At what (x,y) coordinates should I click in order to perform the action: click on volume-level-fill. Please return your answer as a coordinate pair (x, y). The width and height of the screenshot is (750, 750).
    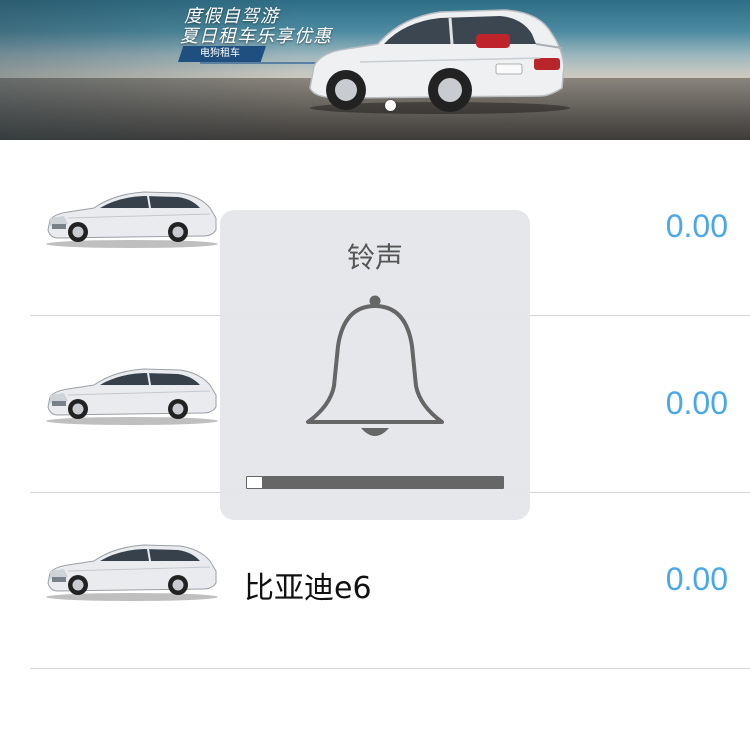
    Looking at the image, I should click on (254, 482).